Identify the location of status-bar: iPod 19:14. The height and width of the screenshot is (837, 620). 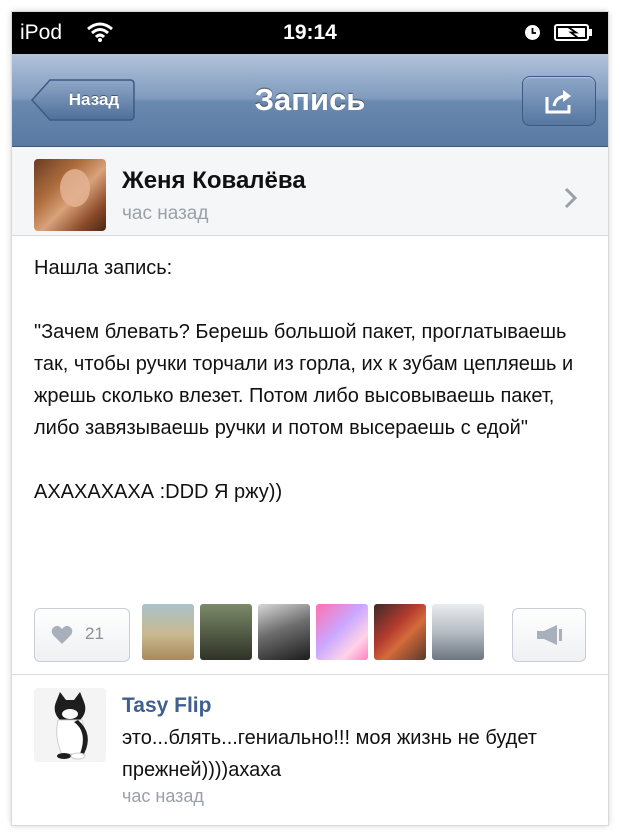
(310, 33).